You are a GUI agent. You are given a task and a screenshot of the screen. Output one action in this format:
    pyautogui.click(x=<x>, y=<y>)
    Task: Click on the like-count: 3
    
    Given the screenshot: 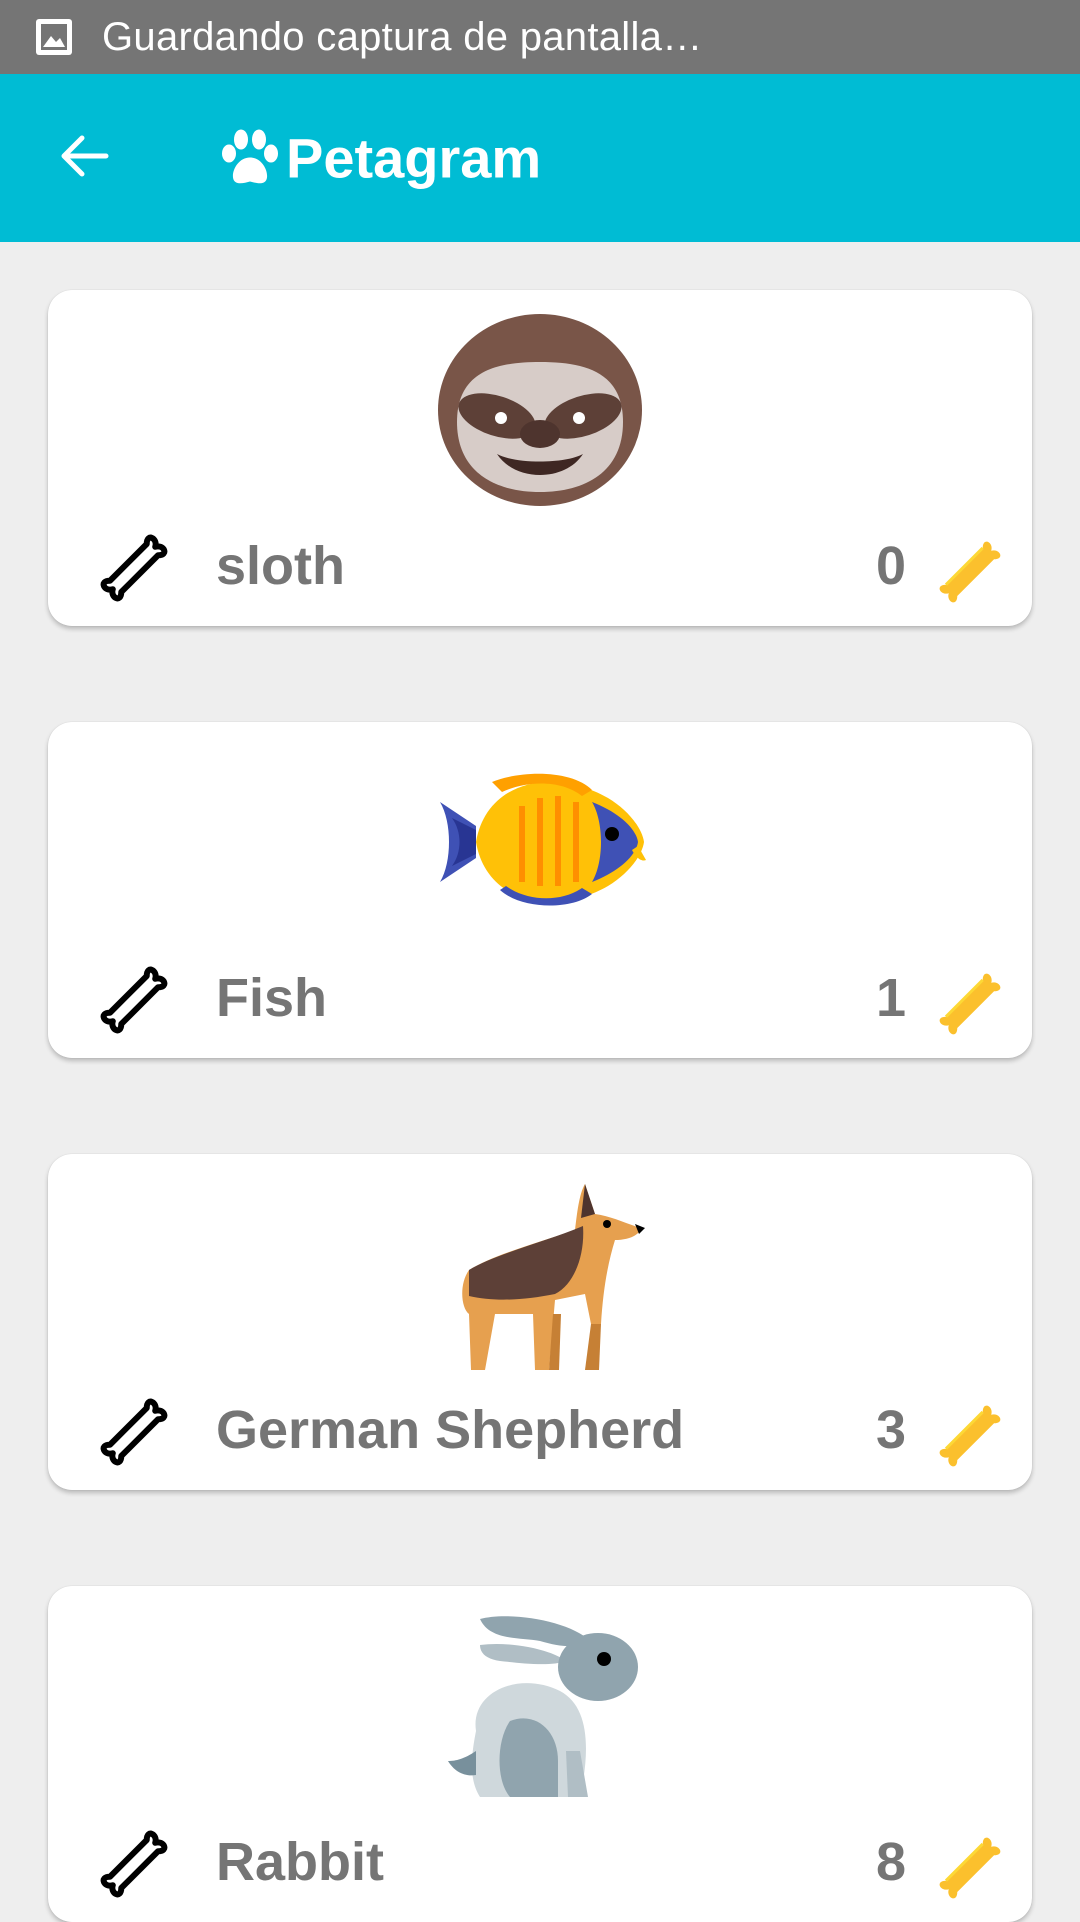 What is the action you would take?
    pyautogui.click(x=890, y=1430)
    